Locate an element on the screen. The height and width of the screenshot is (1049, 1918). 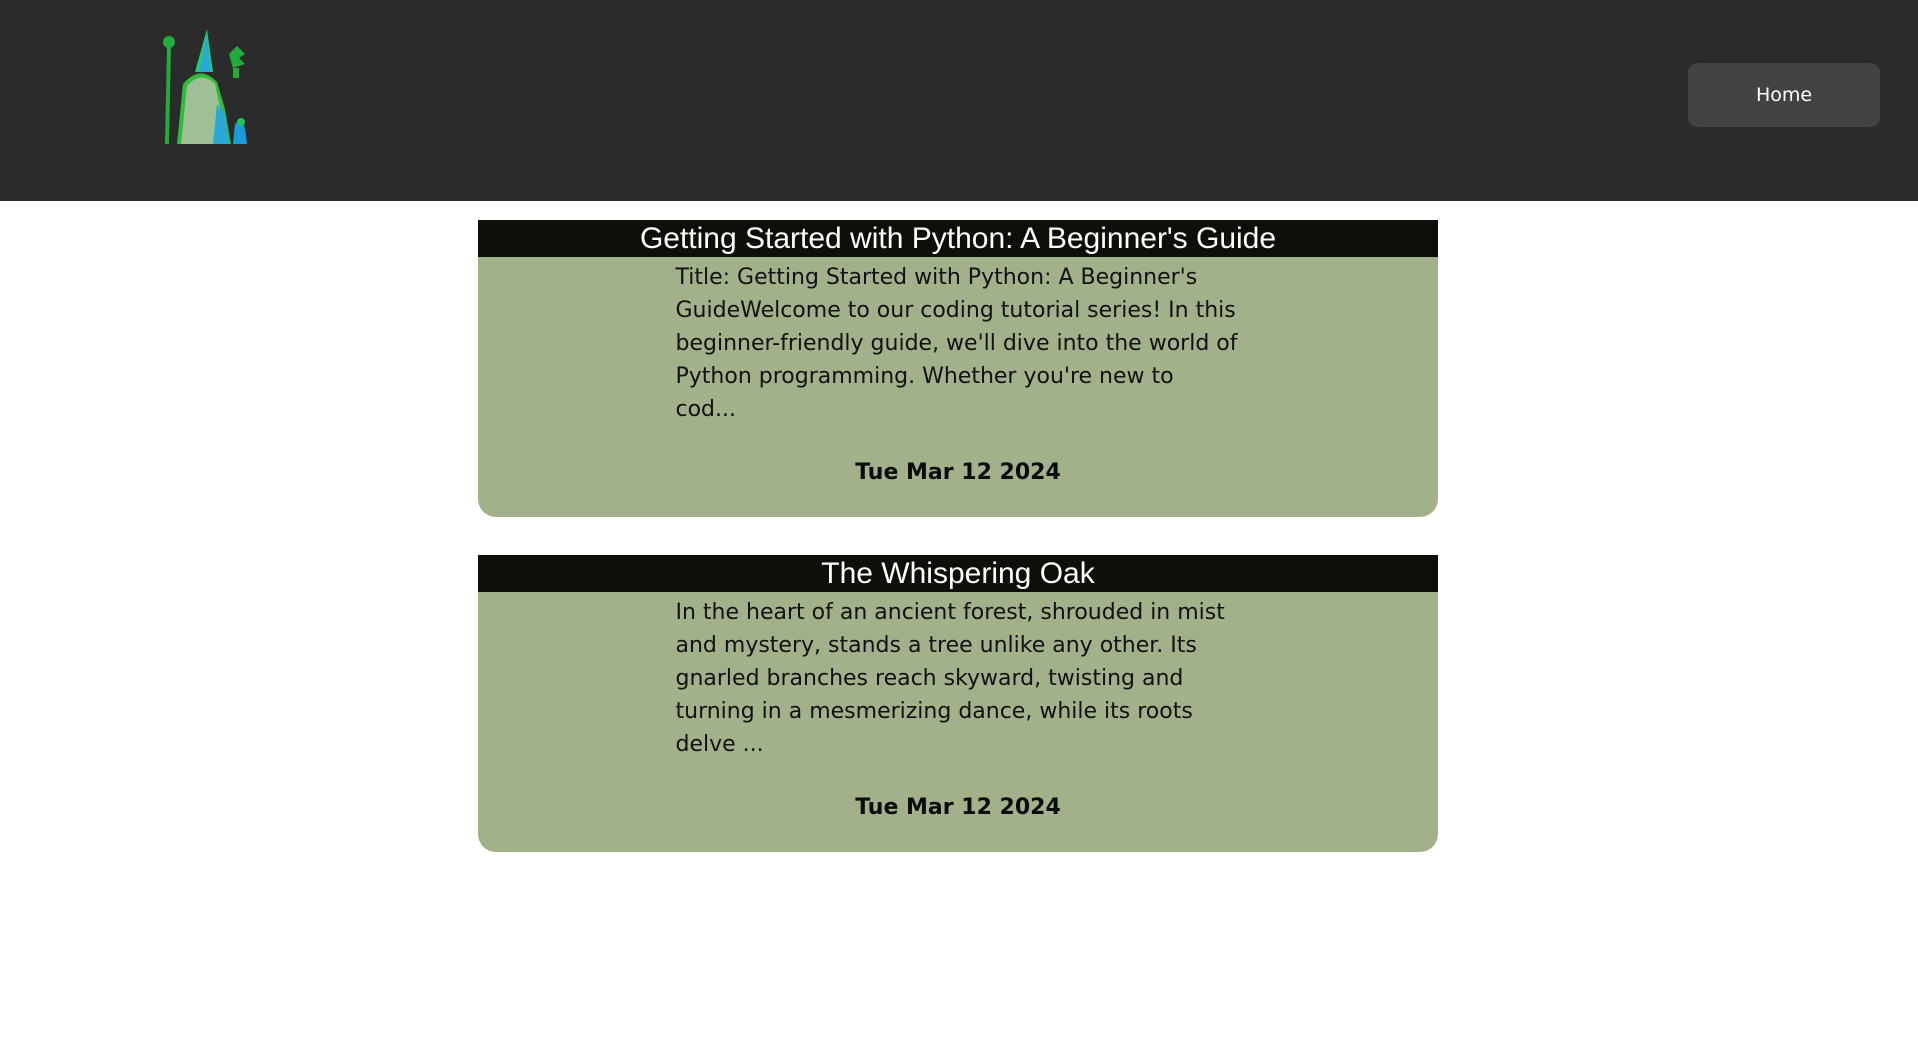
wizard-logo-icon is located at coordinates (205, 89).